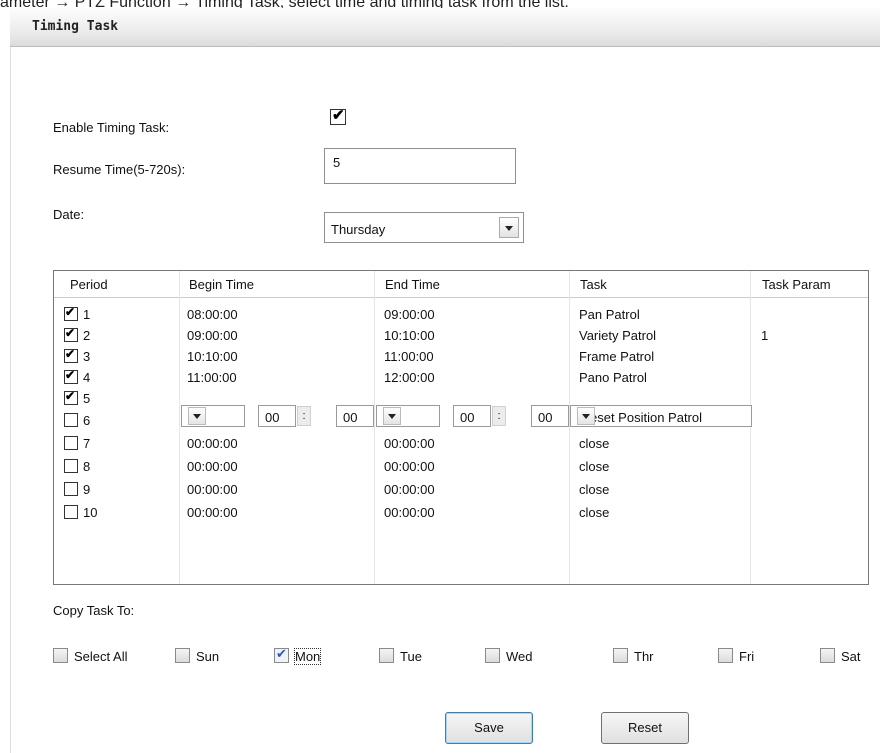 Image resolution: width=880 pixels, height=753 pixels. Describe the element at coordinates (489, 728) in the screenshot. I see `save-button: Save` at that location.